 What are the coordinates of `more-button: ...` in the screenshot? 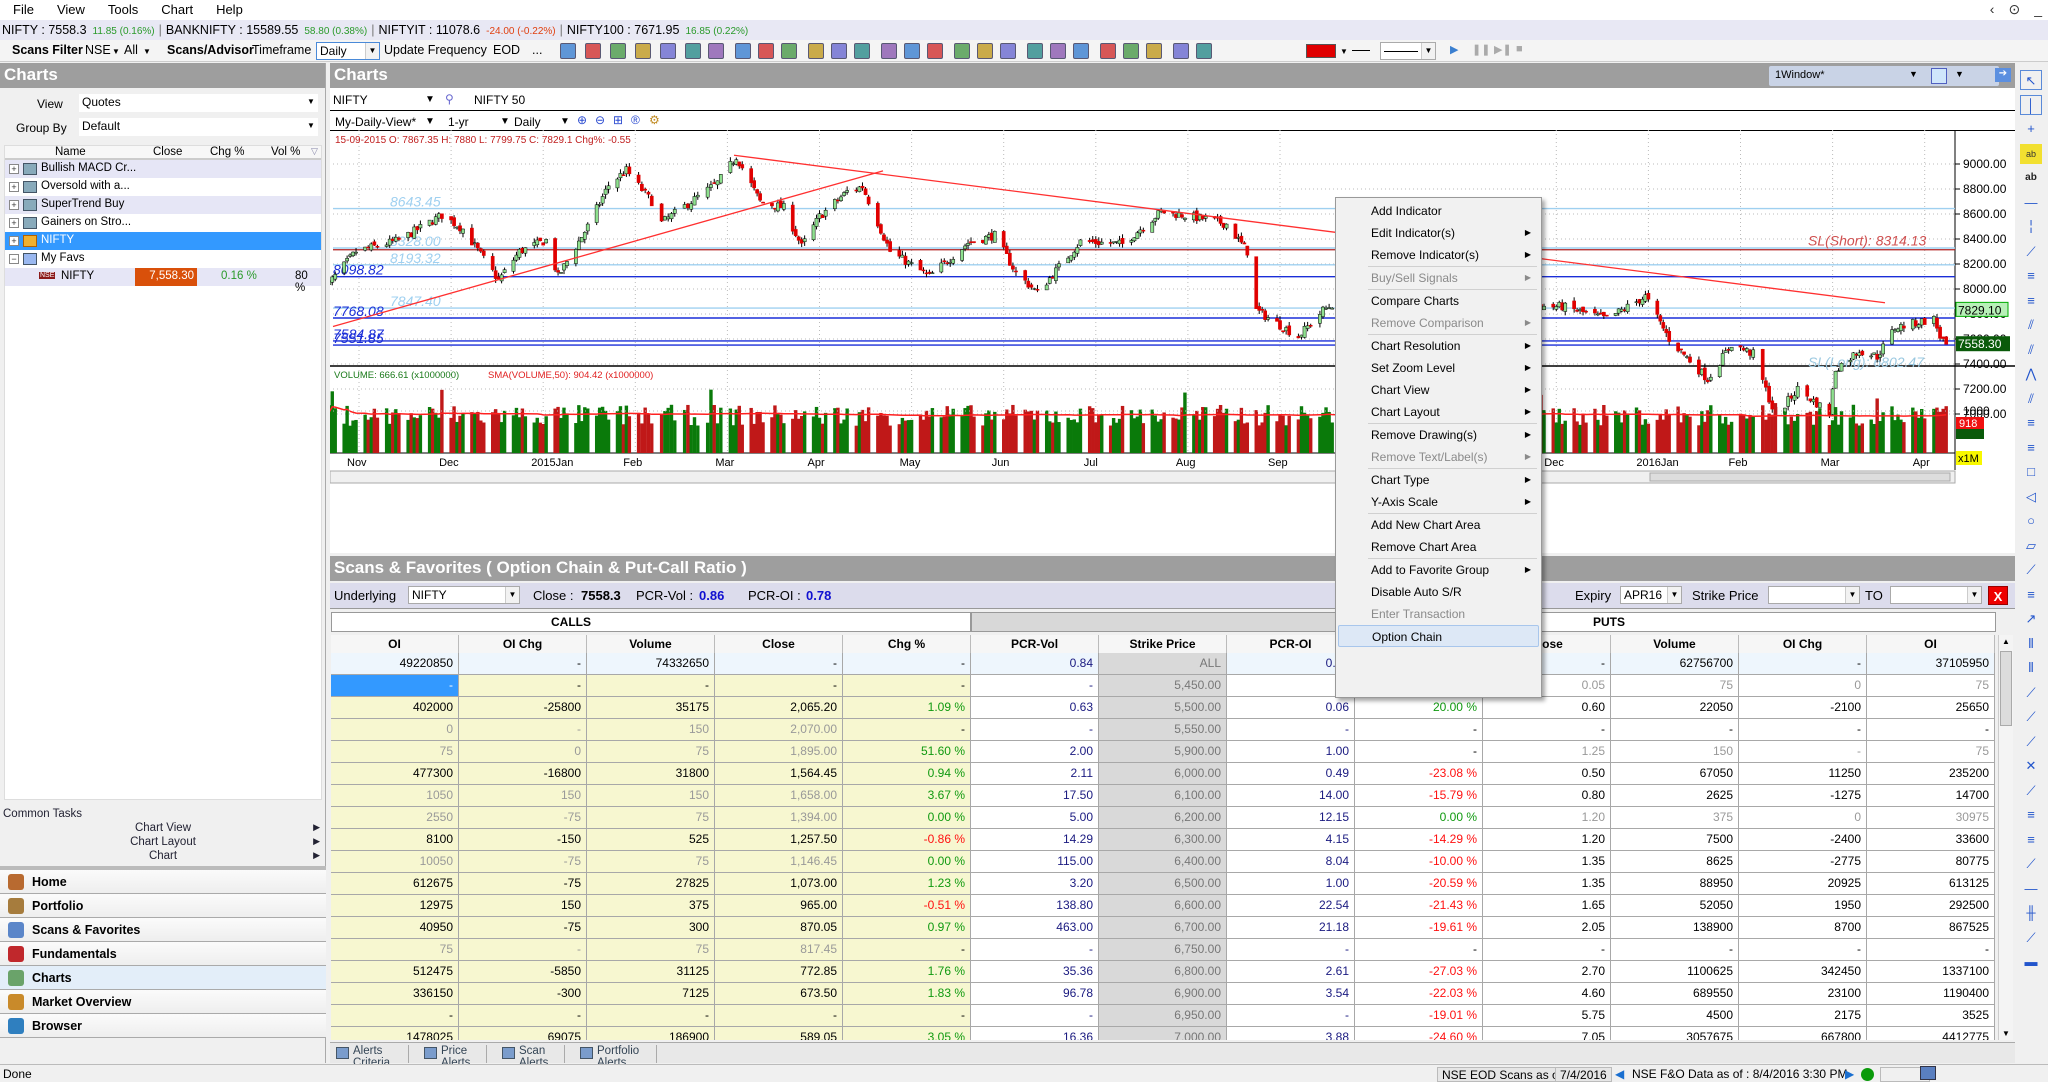 It's located at (537, 50).